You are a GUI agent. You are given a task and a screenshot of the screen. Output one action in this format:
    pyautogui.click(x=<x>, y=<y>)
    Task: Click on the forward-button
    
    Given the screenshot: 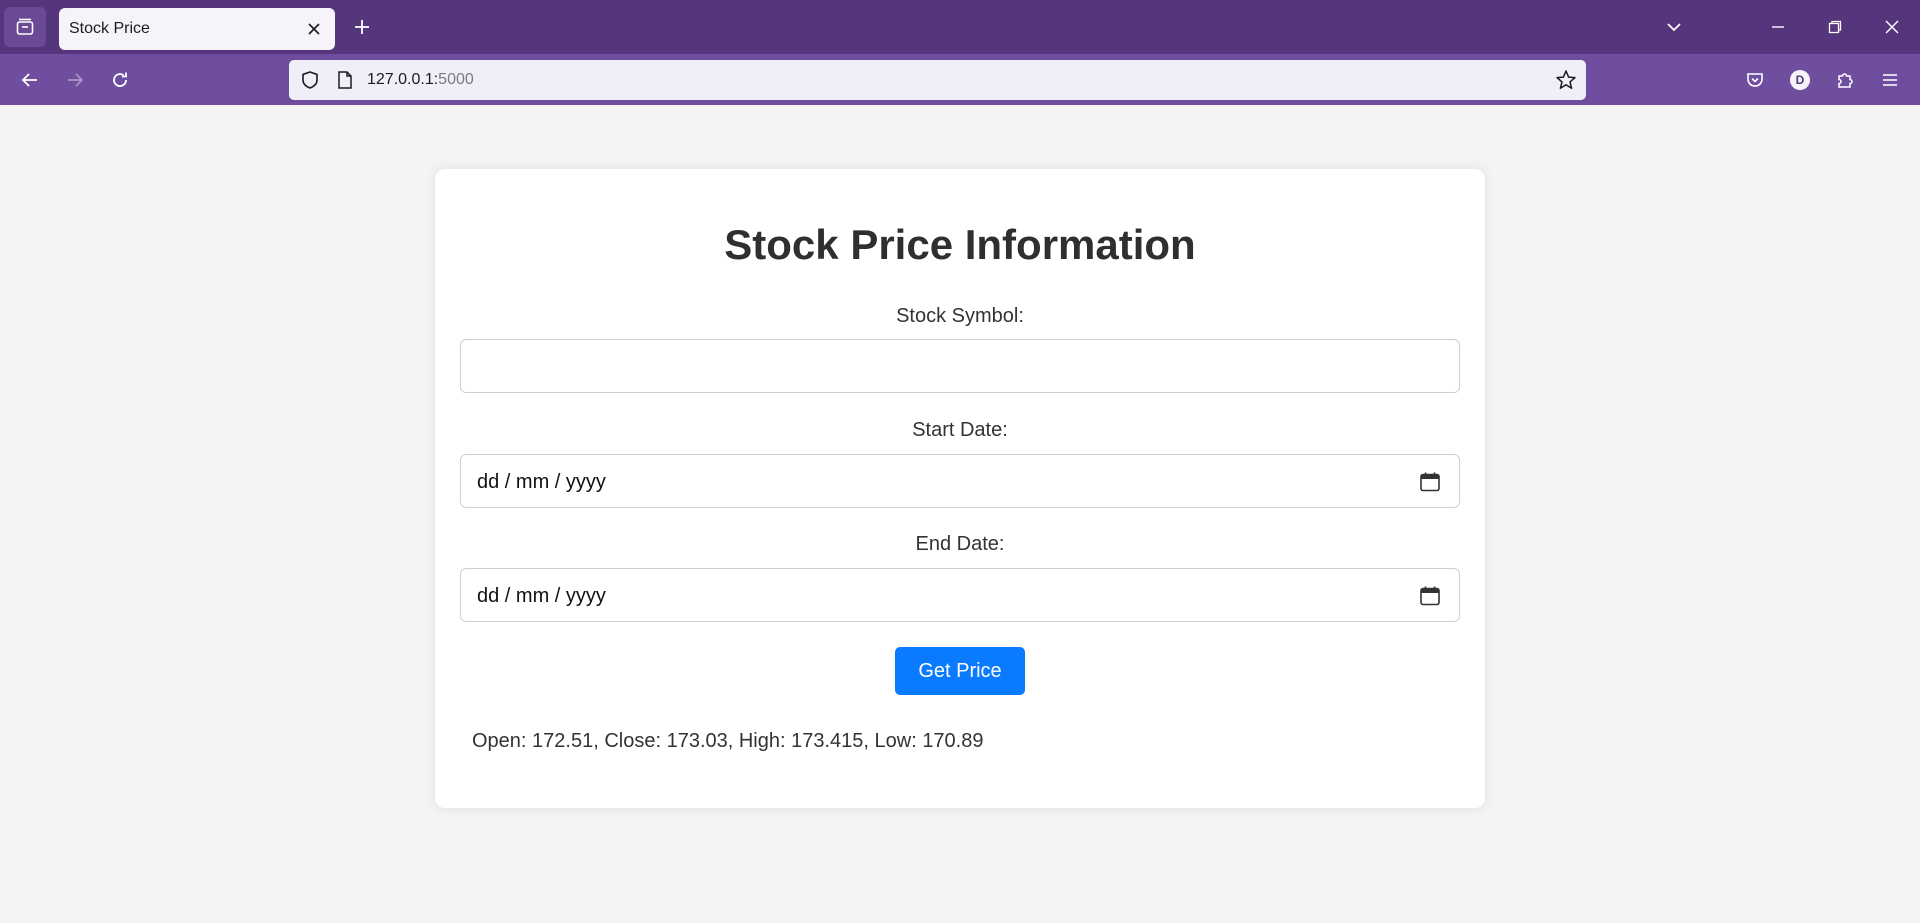 What is the action you would take?
    pyautogui.click(x=75, y=80)
    